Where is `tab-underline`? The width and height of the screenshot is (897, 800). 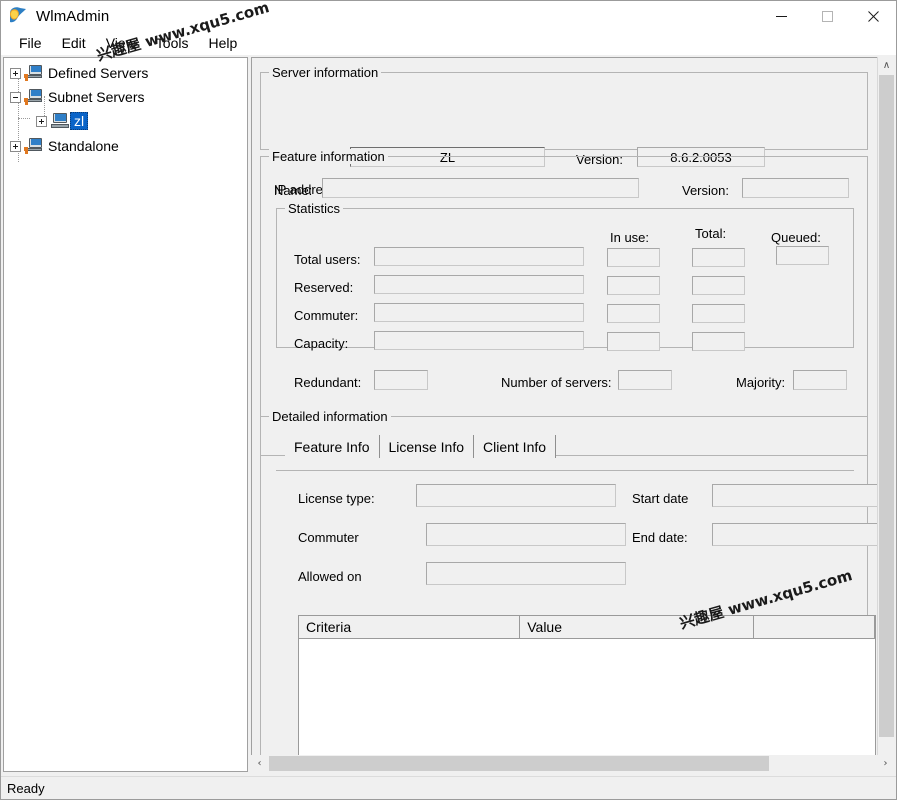 tab-underline is located at coordinates (565, 470).